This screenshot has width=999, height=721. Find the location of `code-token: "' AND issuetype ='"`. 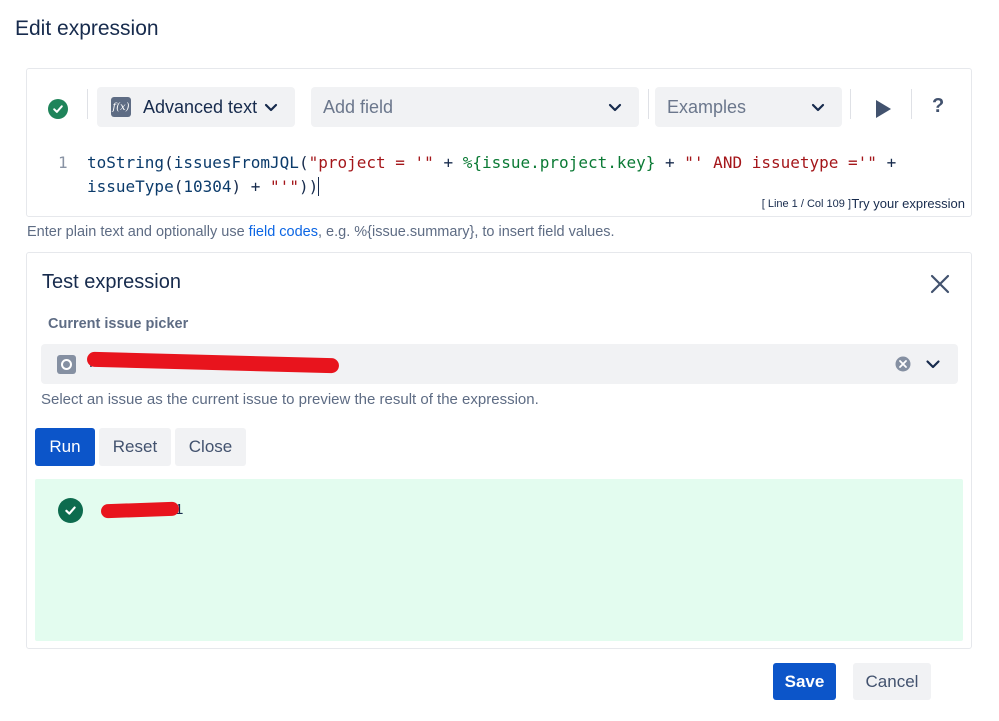

code-token: "' AND issuetype ='" is located at coordinates (780, 162).